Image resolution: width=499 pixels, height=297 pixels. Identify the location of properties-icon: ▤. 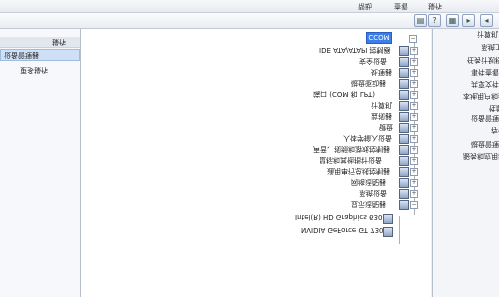
(420, 20).